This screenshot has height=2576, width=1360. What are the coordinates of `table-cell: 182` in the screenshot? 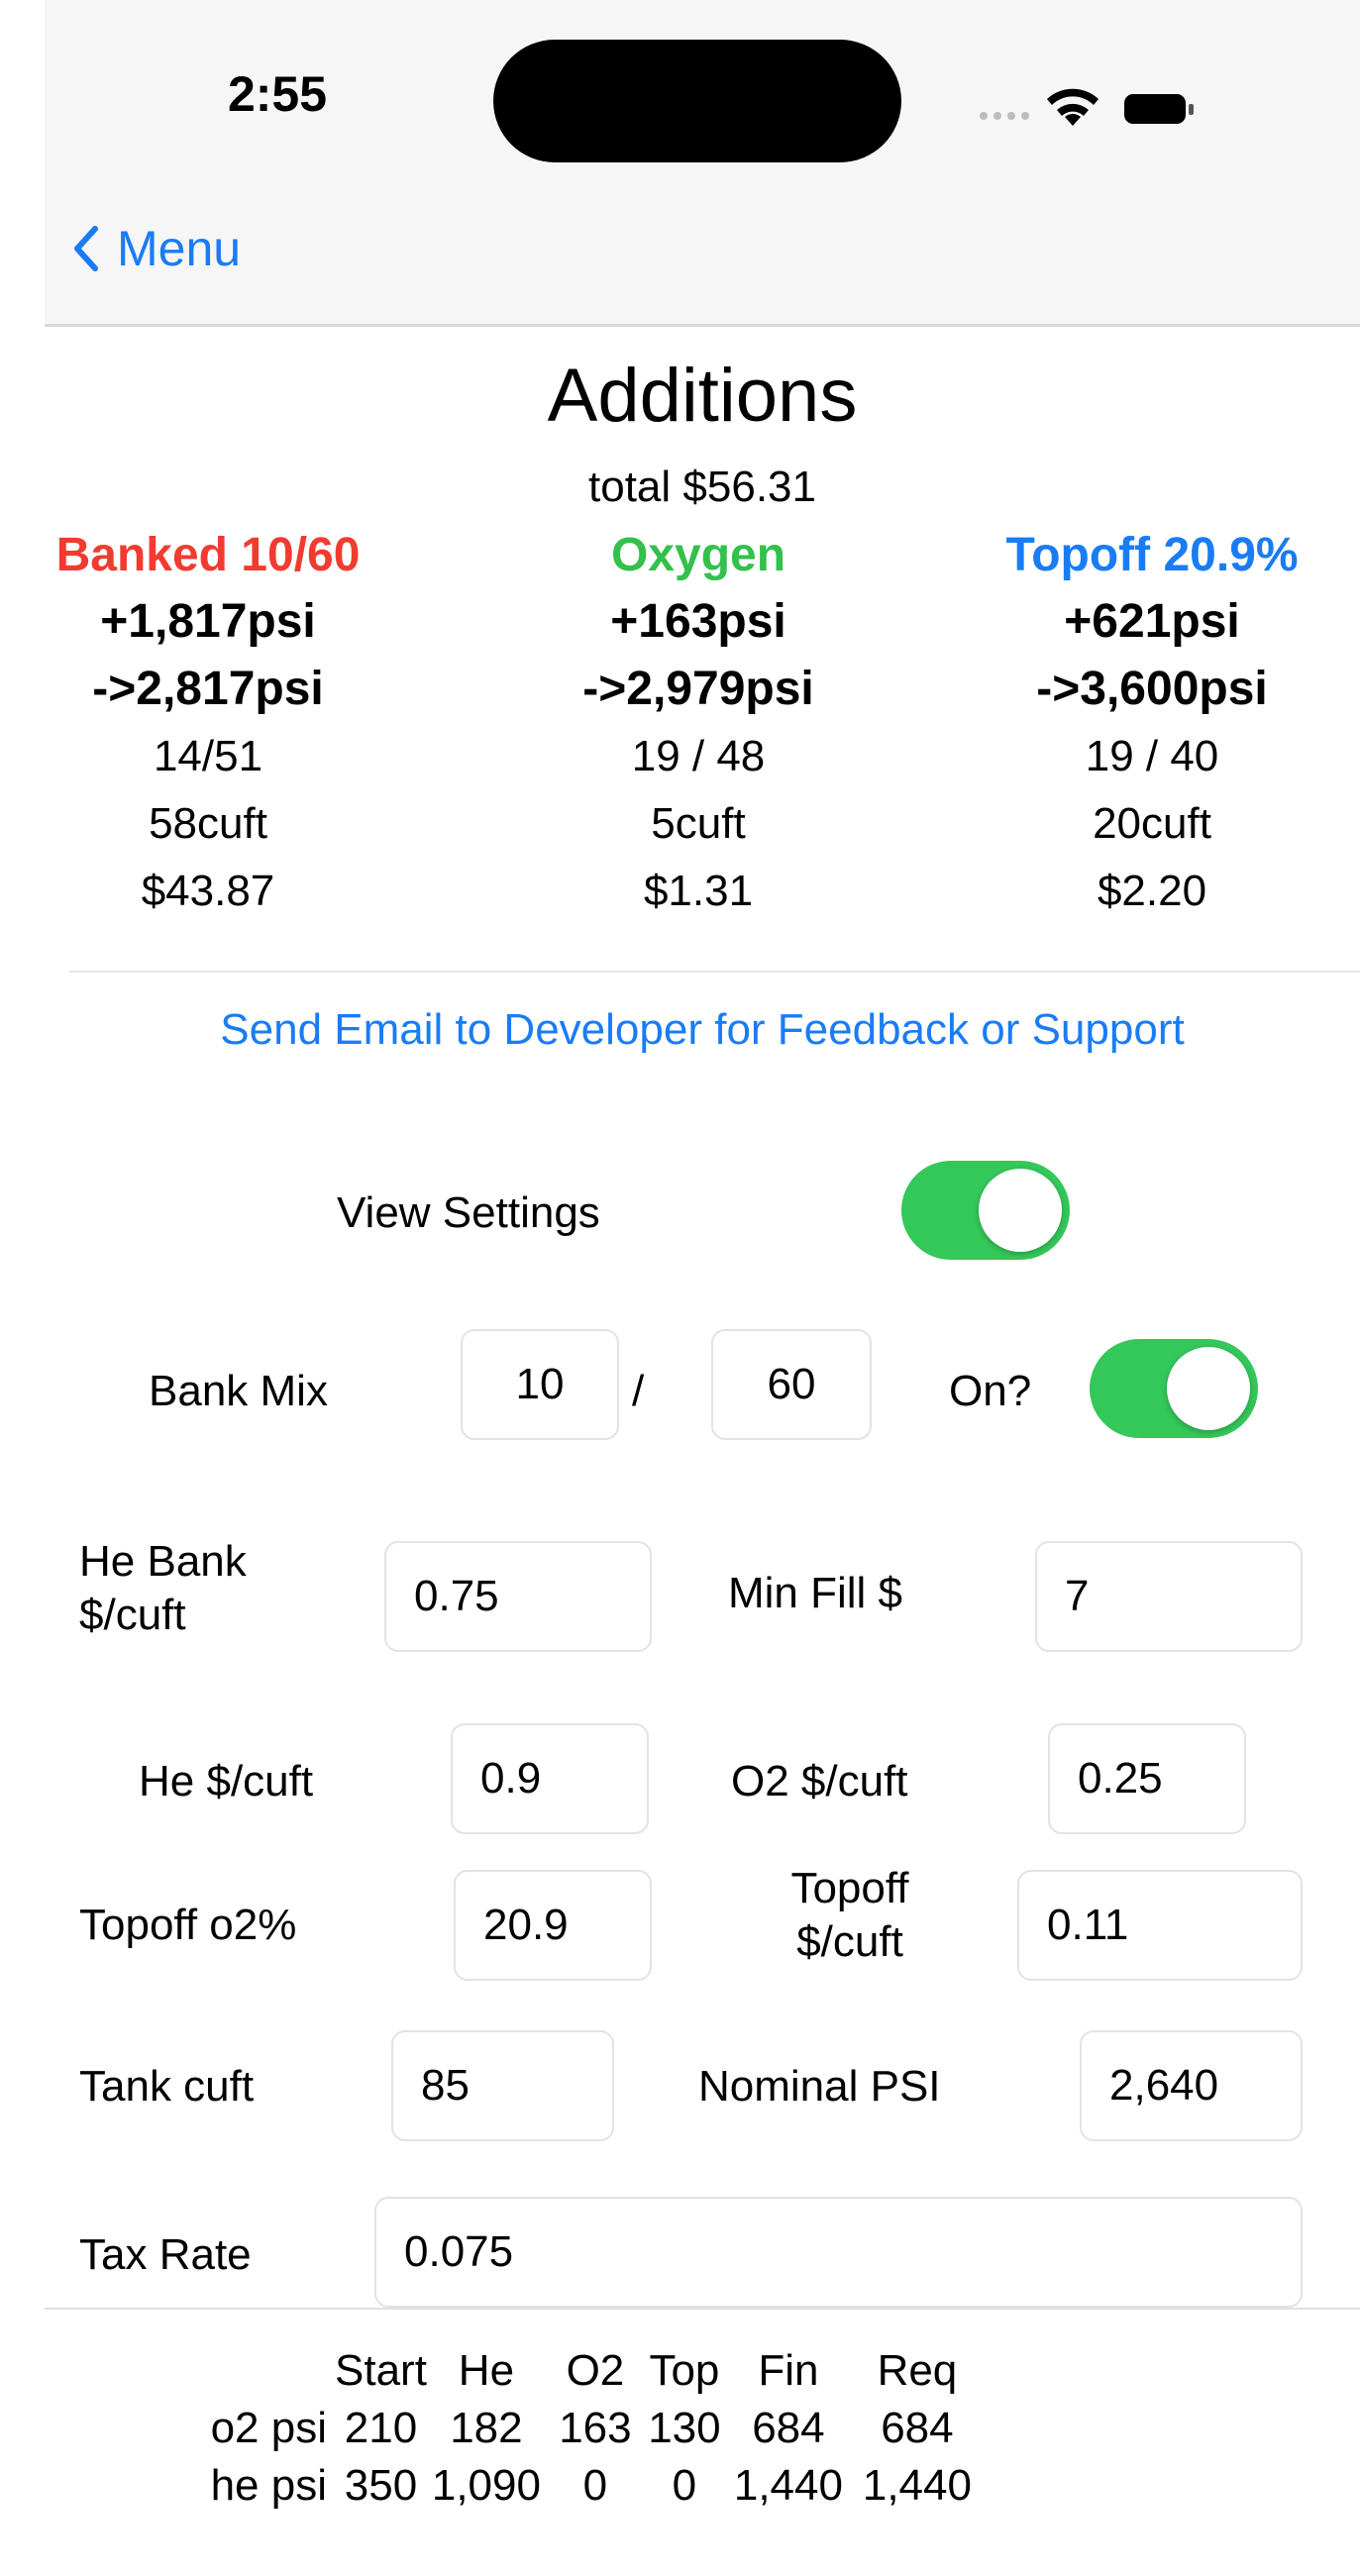 It's located at (486, 2428).